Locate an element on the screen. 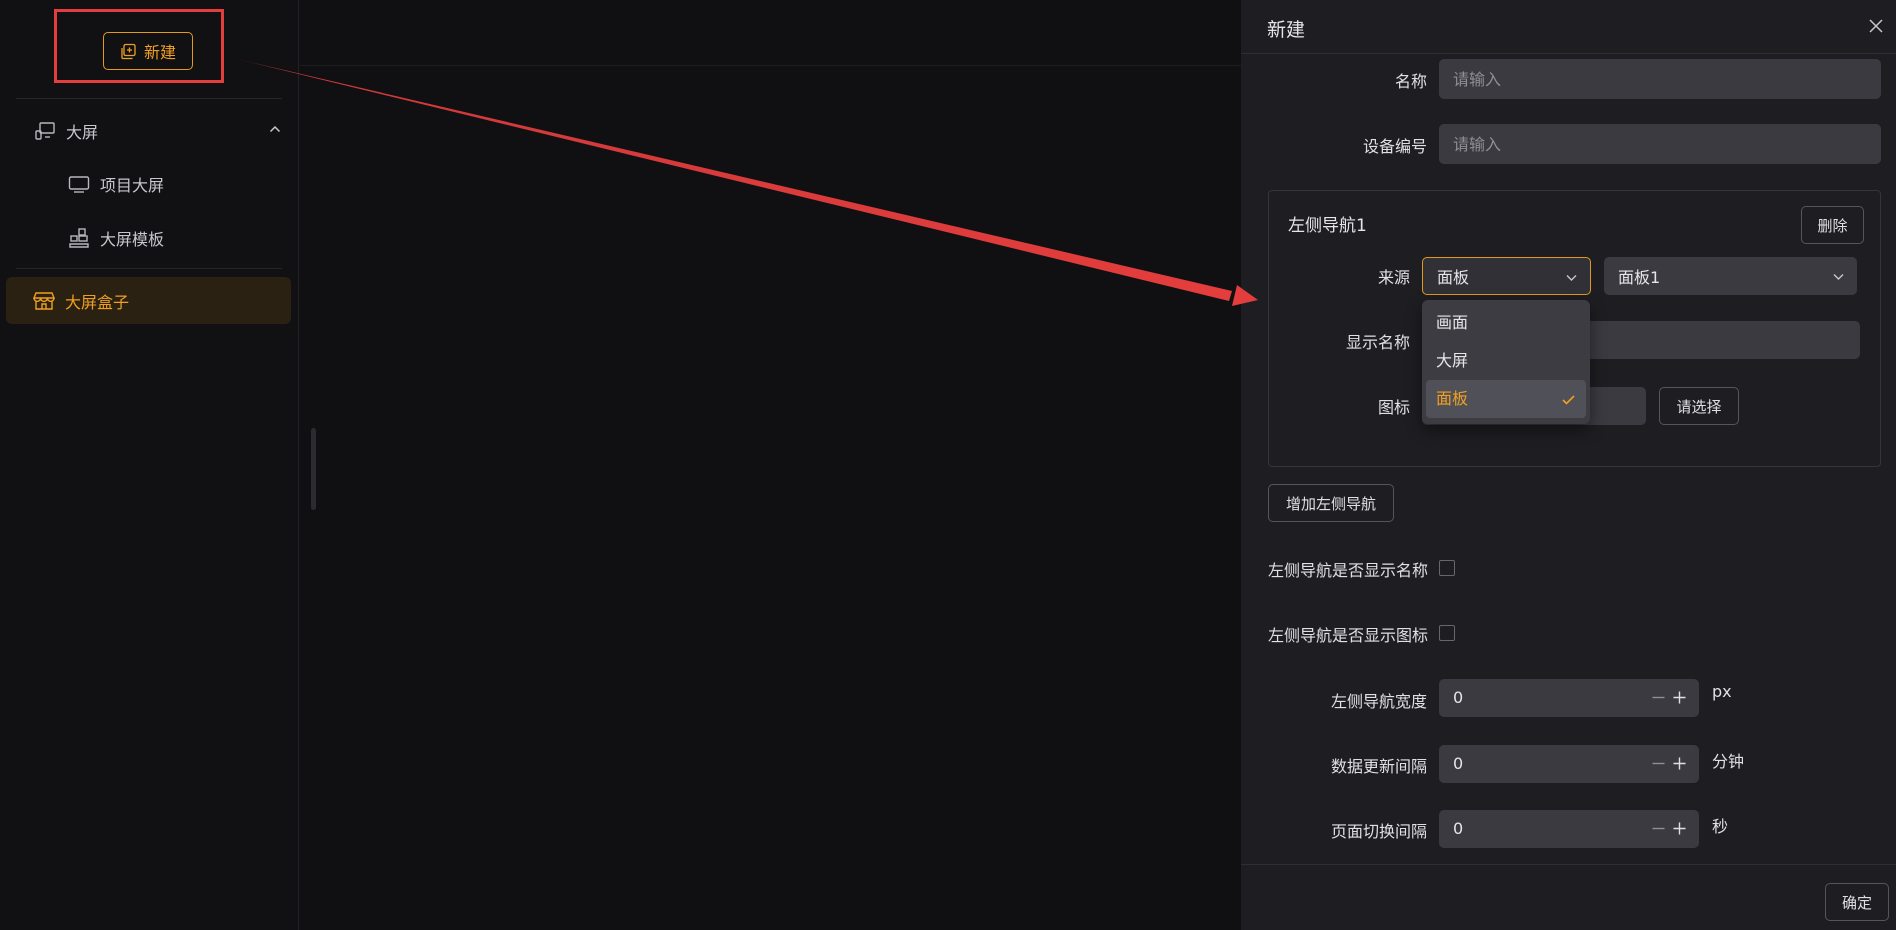 The height and width of the screenshot is (930, 1896). show-name-checkbox is located at coordinates (1447, 568).